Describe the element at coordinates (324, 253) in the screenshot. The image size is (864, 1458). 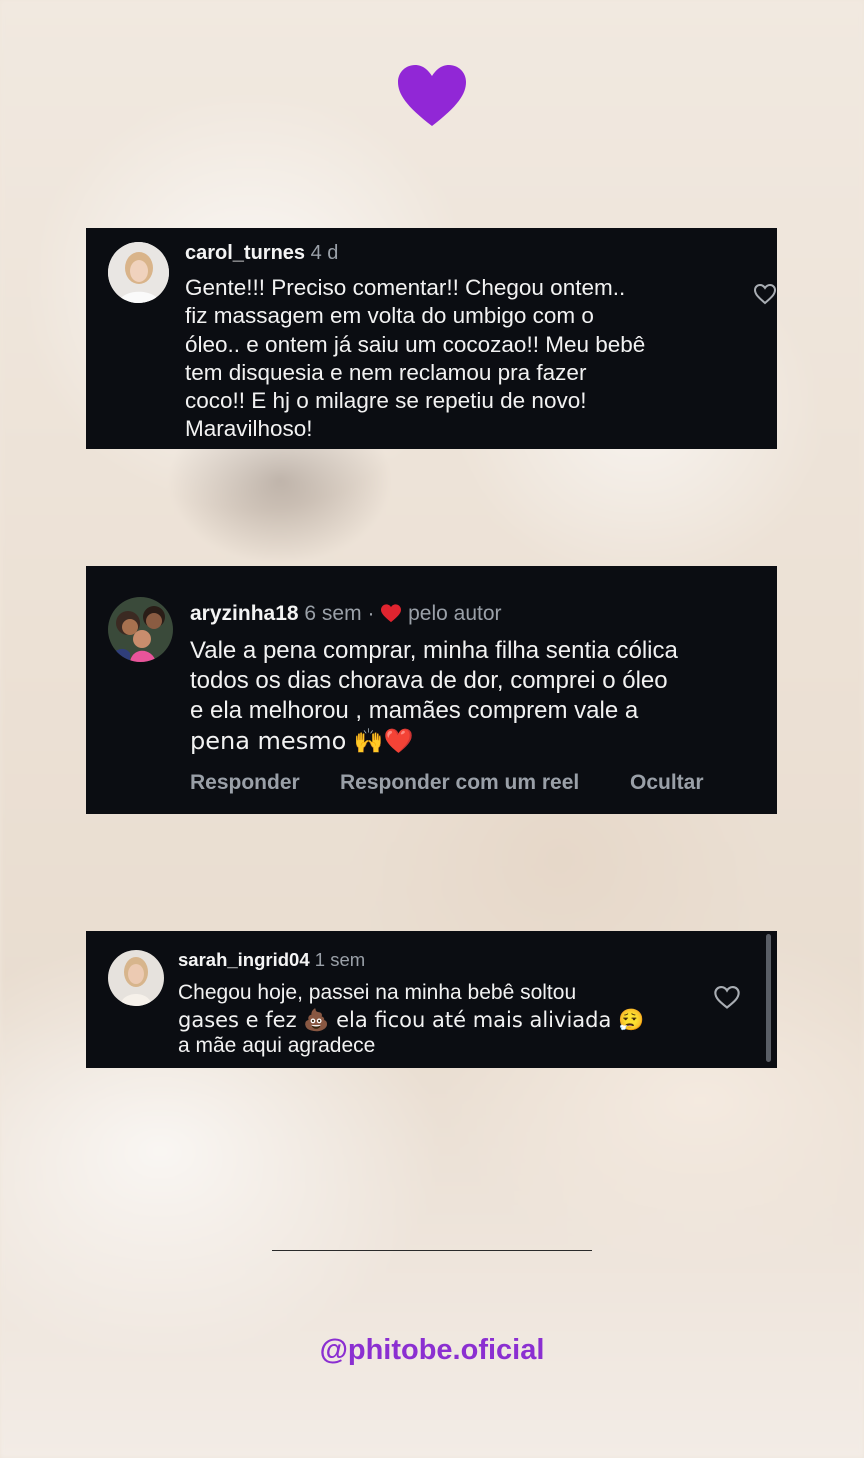
I see `comment-time: 4 d` at that location.